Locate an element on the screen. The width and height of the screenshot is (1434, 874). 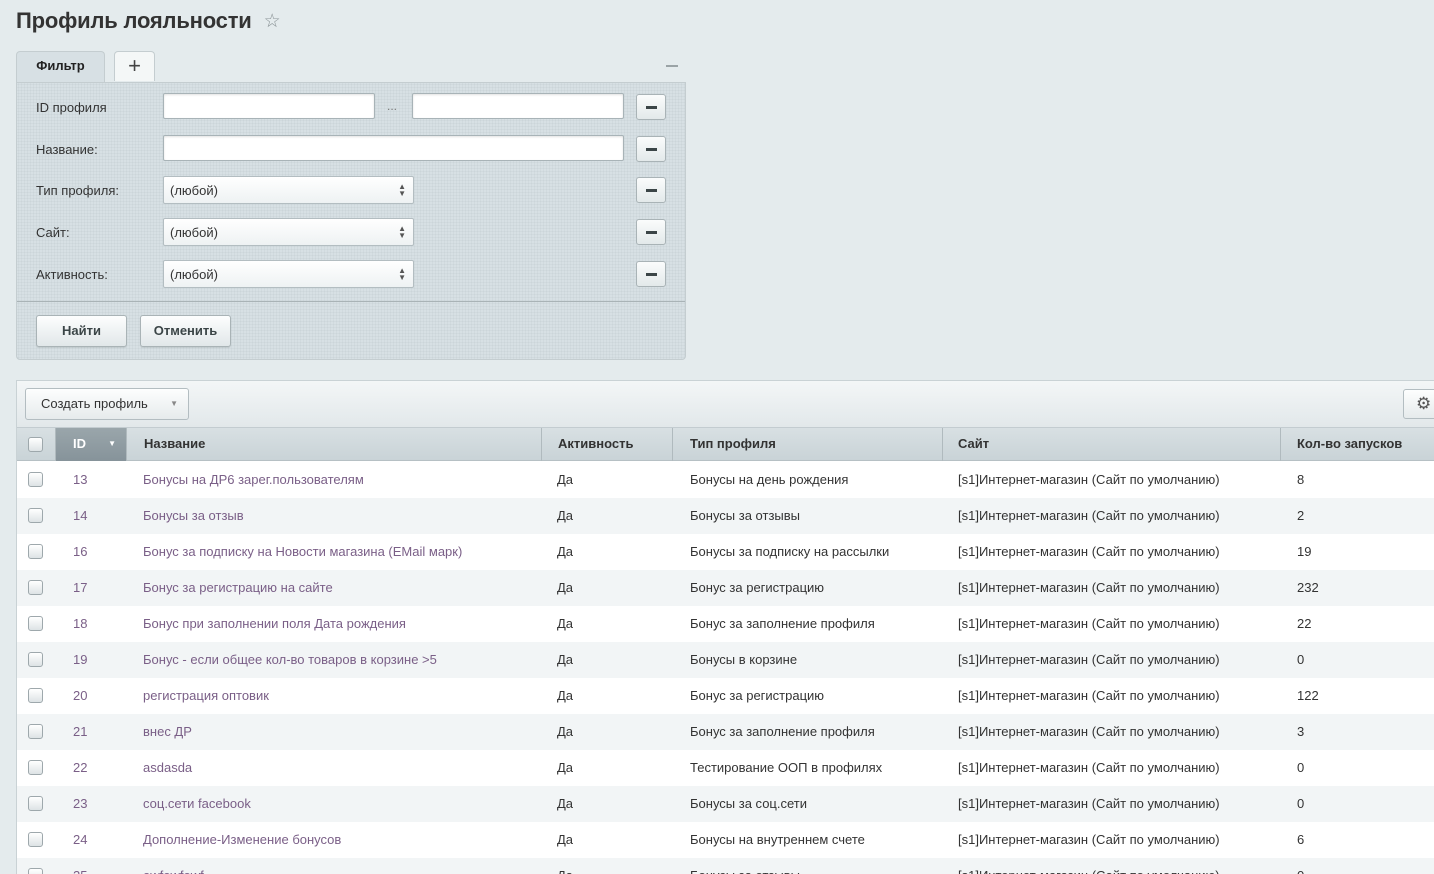
settings-button: ⚙ is located at coordinates (1418, 404).